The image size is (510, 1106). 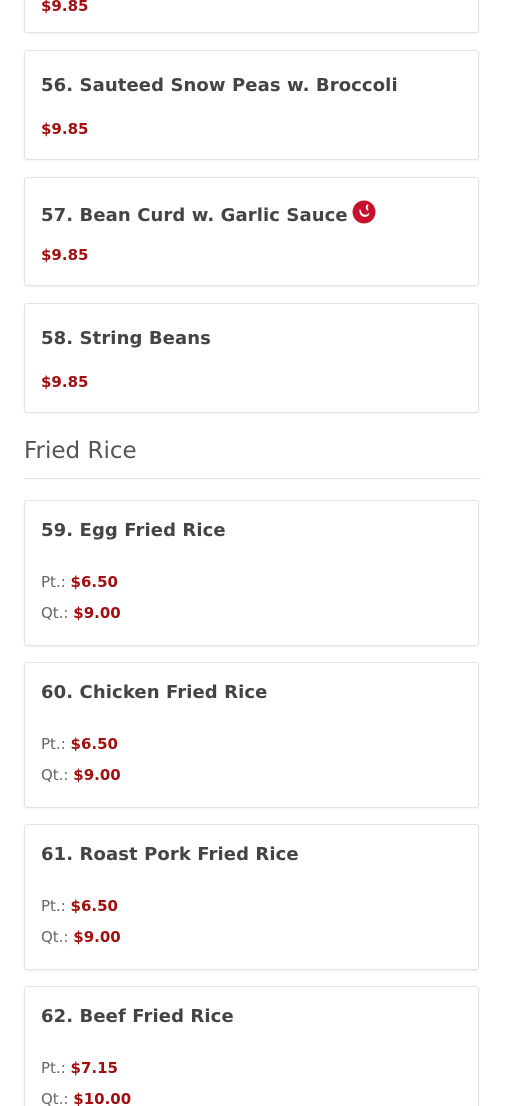 I want to click on menu-item-card: 58. String Beans $9.85, so click(x=251, y=358).